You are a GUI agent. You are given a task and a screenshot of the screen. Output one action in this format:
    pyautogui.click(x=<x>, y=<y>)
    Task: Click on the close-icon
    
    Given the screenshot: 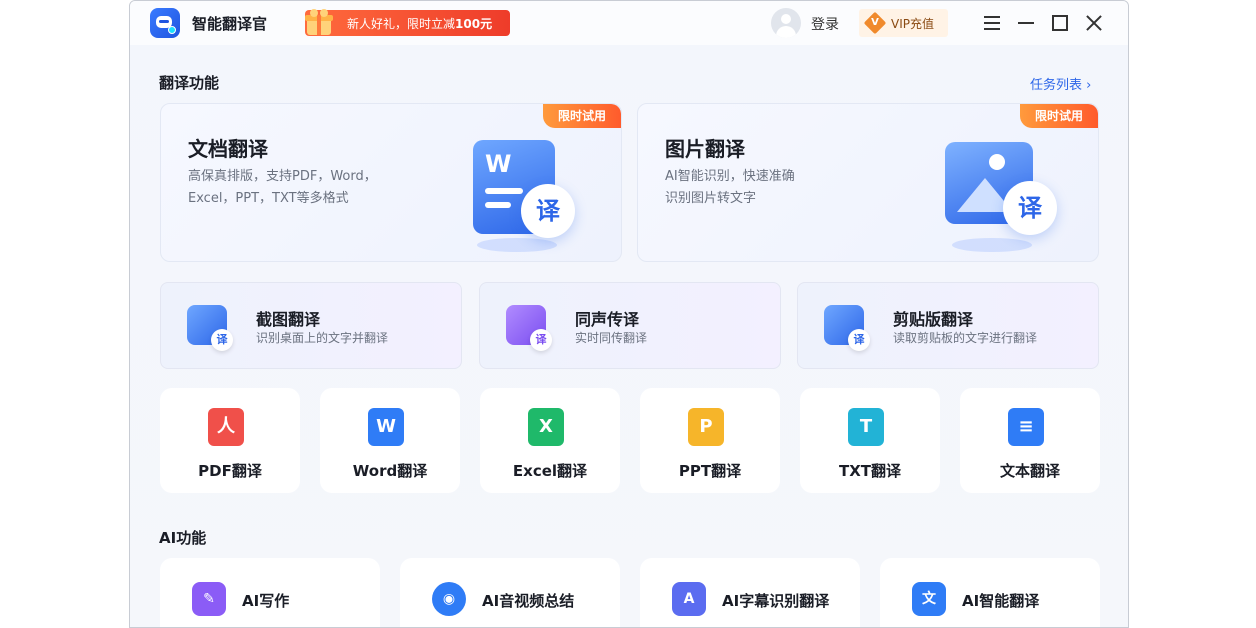 What is the action you would take?
    pyautogui.click(x=1094, y=23)
    